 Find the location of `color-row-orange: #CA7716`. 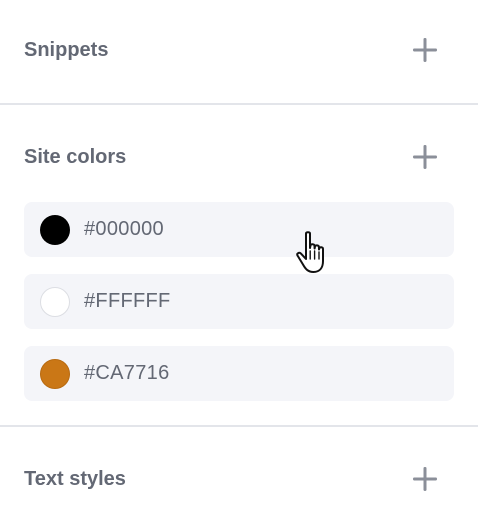

color-row-orange: #CA7716 is located at coordinates (239, 373).